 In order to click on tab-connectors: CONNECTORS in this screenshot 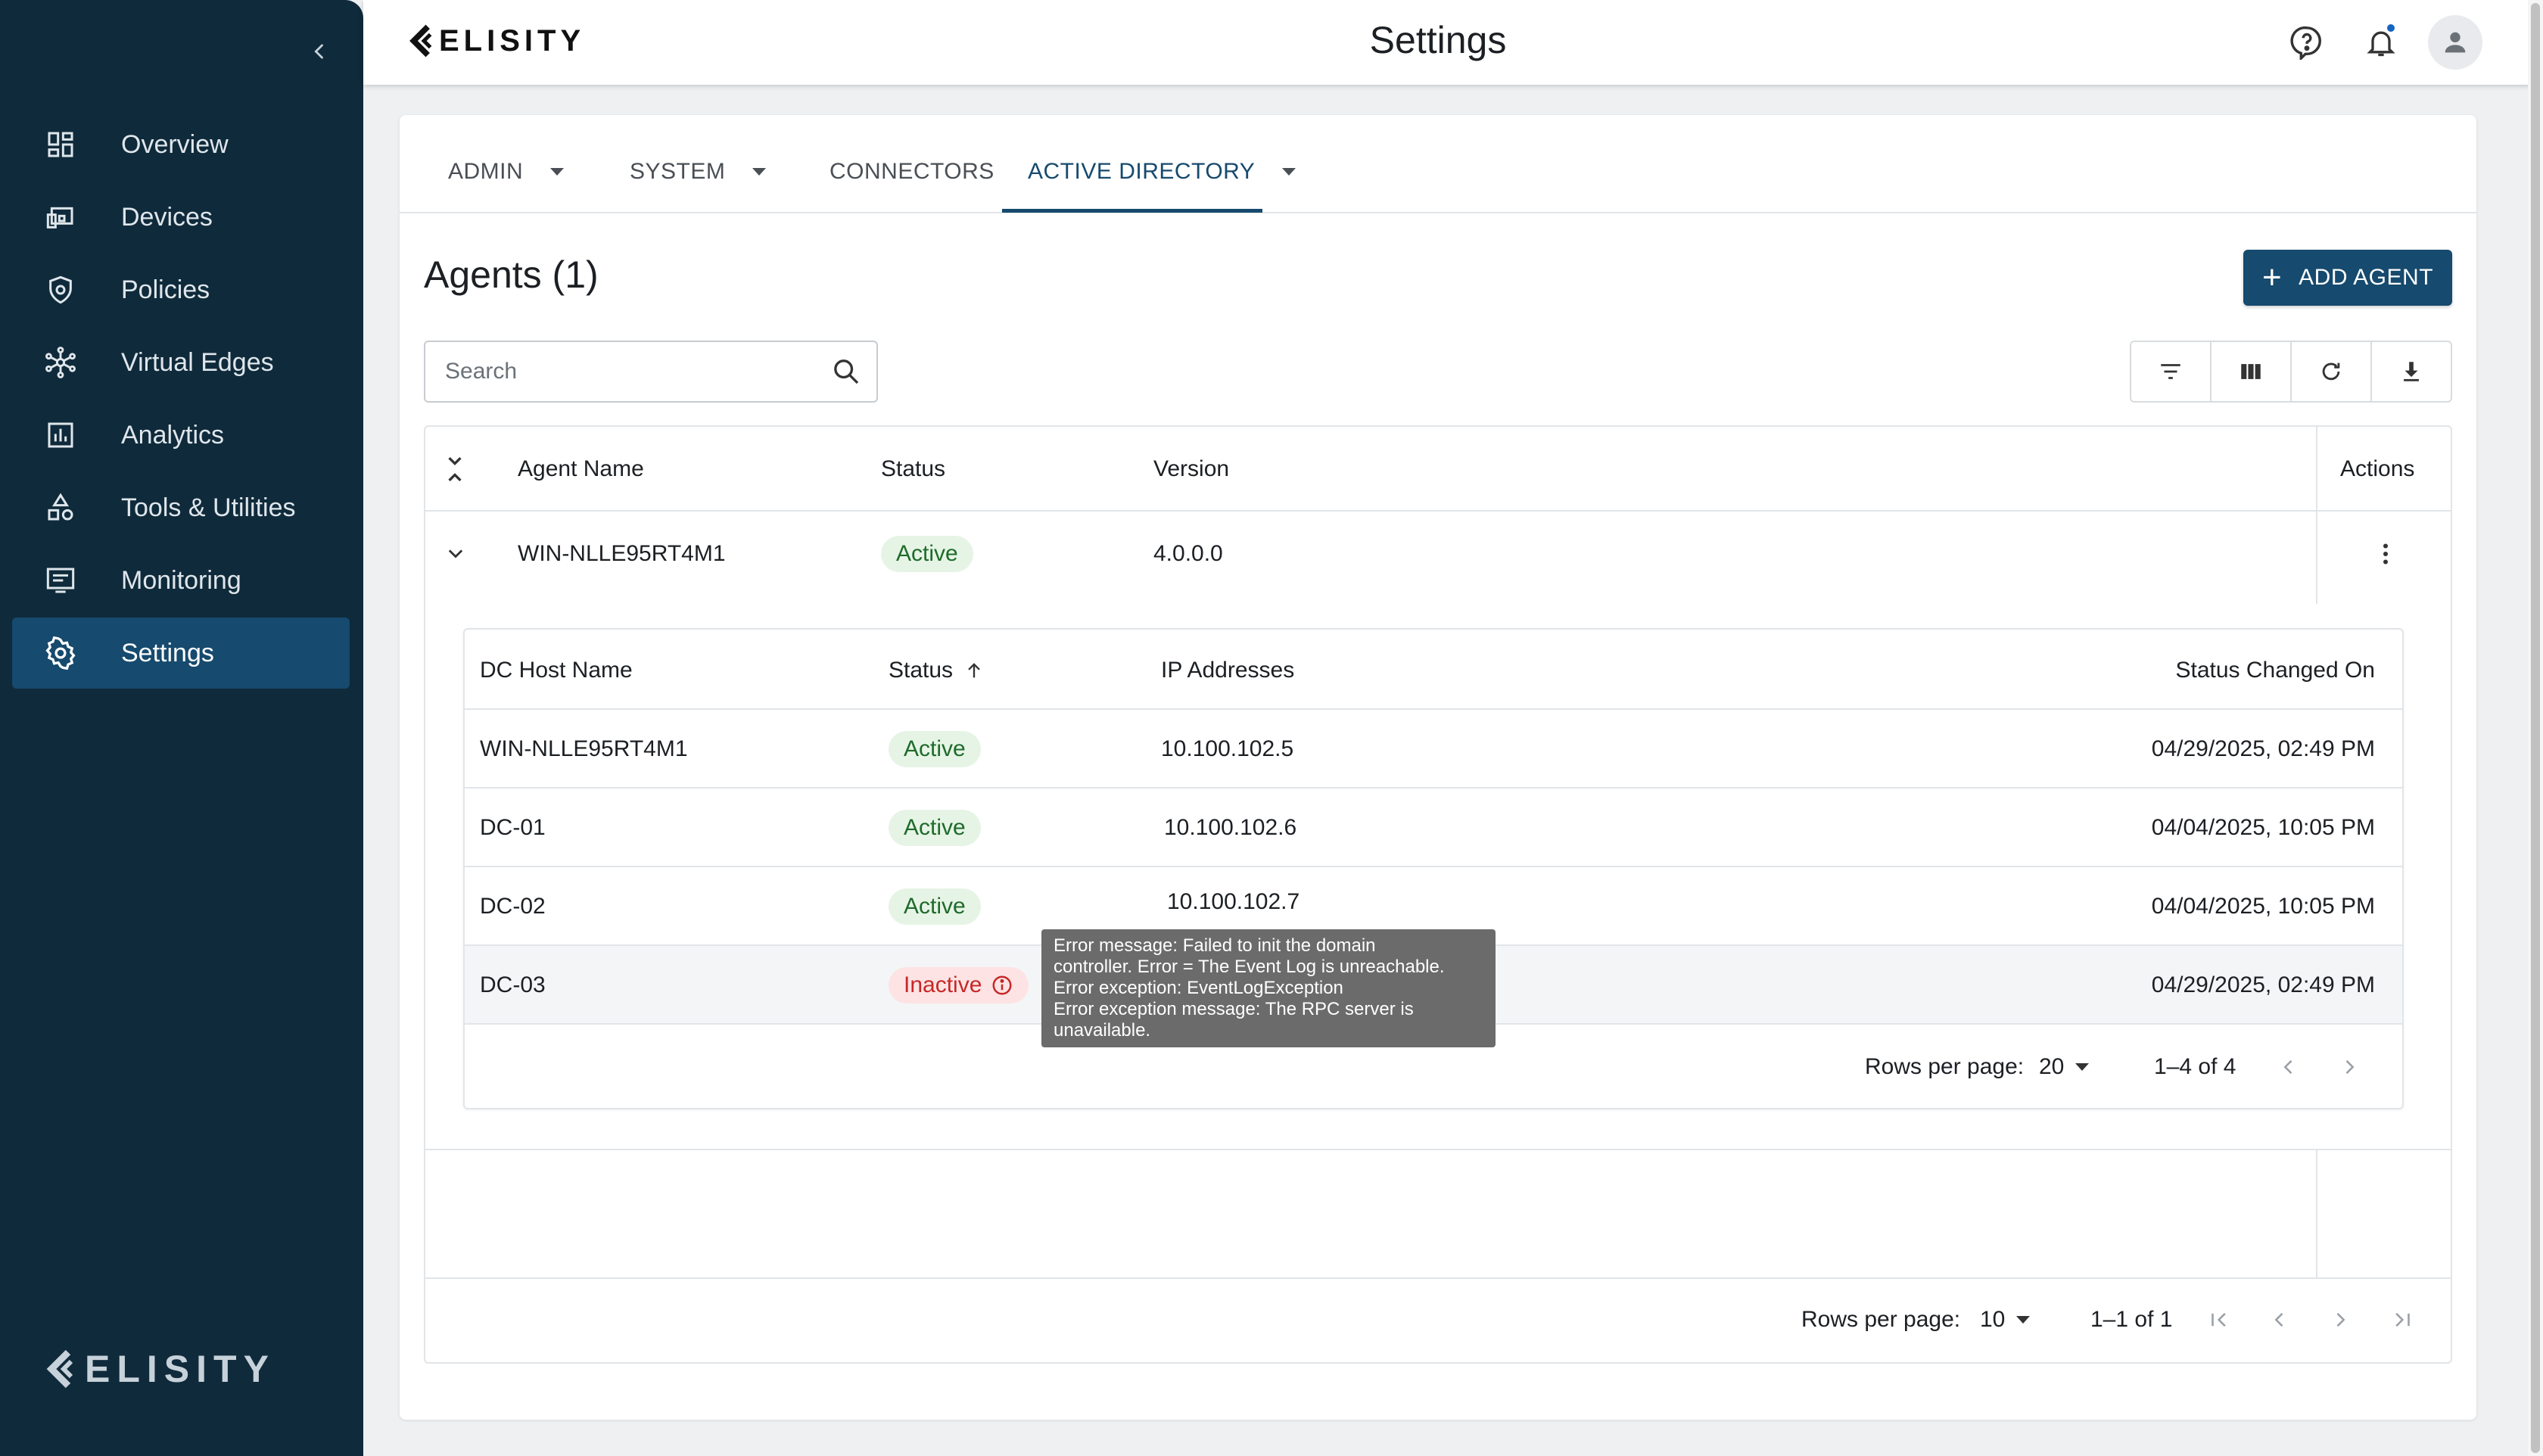, I will do `click(912, 172)`.